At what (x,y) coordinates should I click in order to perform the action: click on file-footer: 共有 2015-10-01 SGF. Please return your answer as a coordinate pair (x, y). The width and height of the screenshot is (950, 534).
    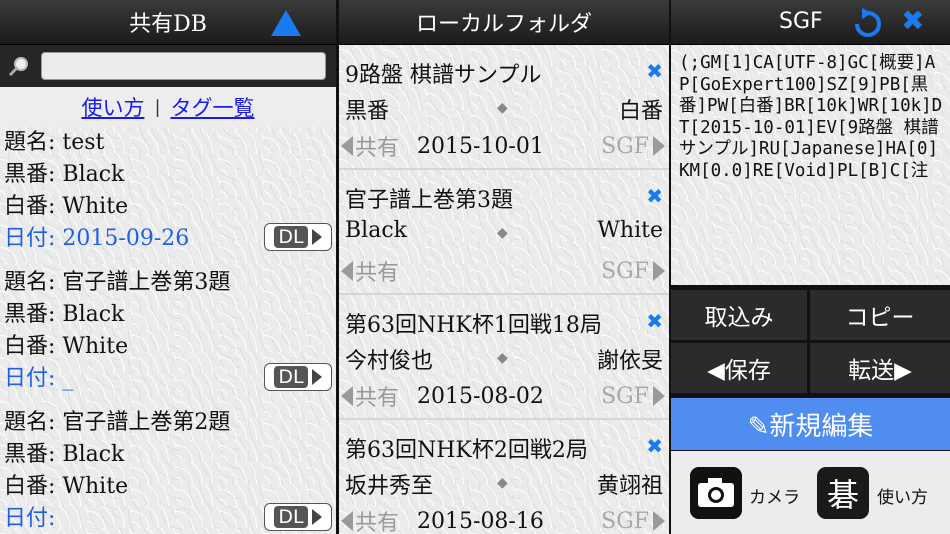
    Looking at the image, I should click on (504, 146).